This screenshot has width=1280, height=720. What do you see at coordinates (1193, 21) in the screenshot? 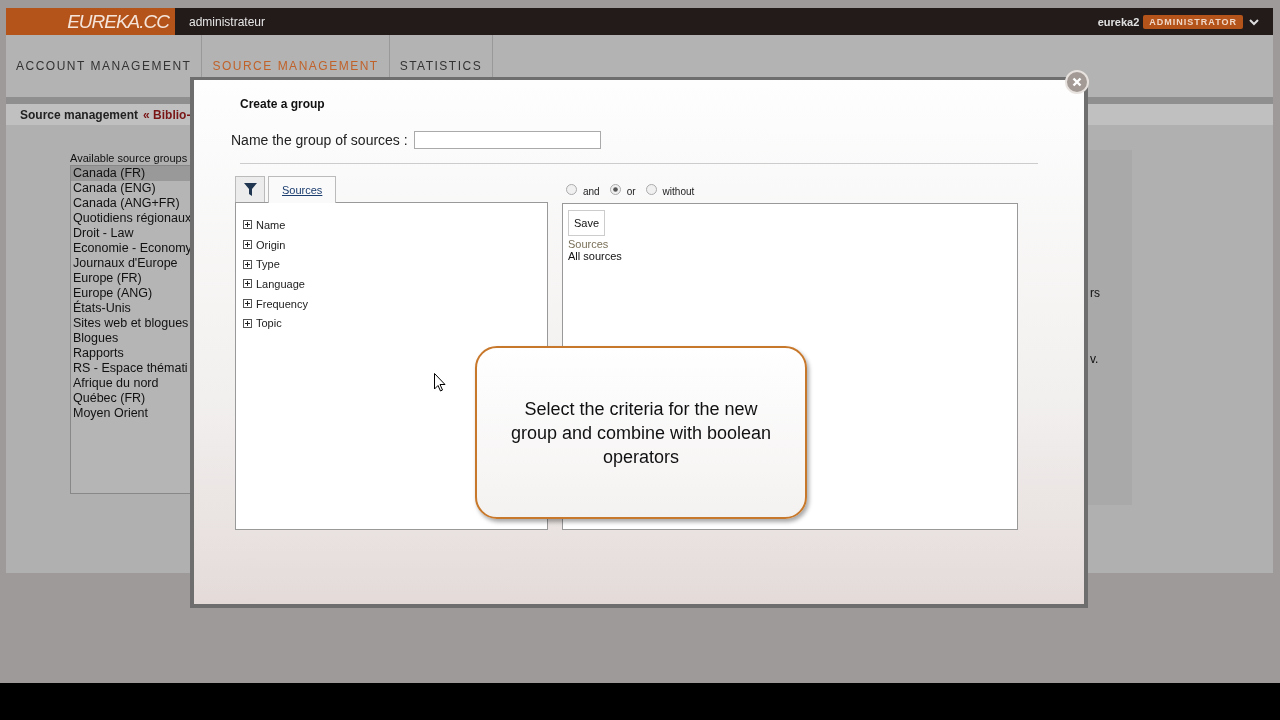
I see `role-badge: ADMINISTRATOR` at bounding box center [1193, 21].